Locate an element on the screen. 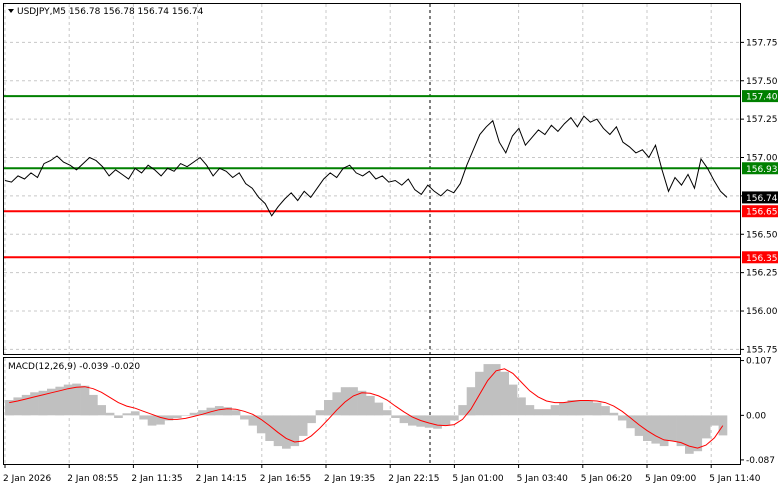 This screenshot has height=489, width=781. x-tick-label: 2 Jan 14:15 is located at coordinates (221, 479).